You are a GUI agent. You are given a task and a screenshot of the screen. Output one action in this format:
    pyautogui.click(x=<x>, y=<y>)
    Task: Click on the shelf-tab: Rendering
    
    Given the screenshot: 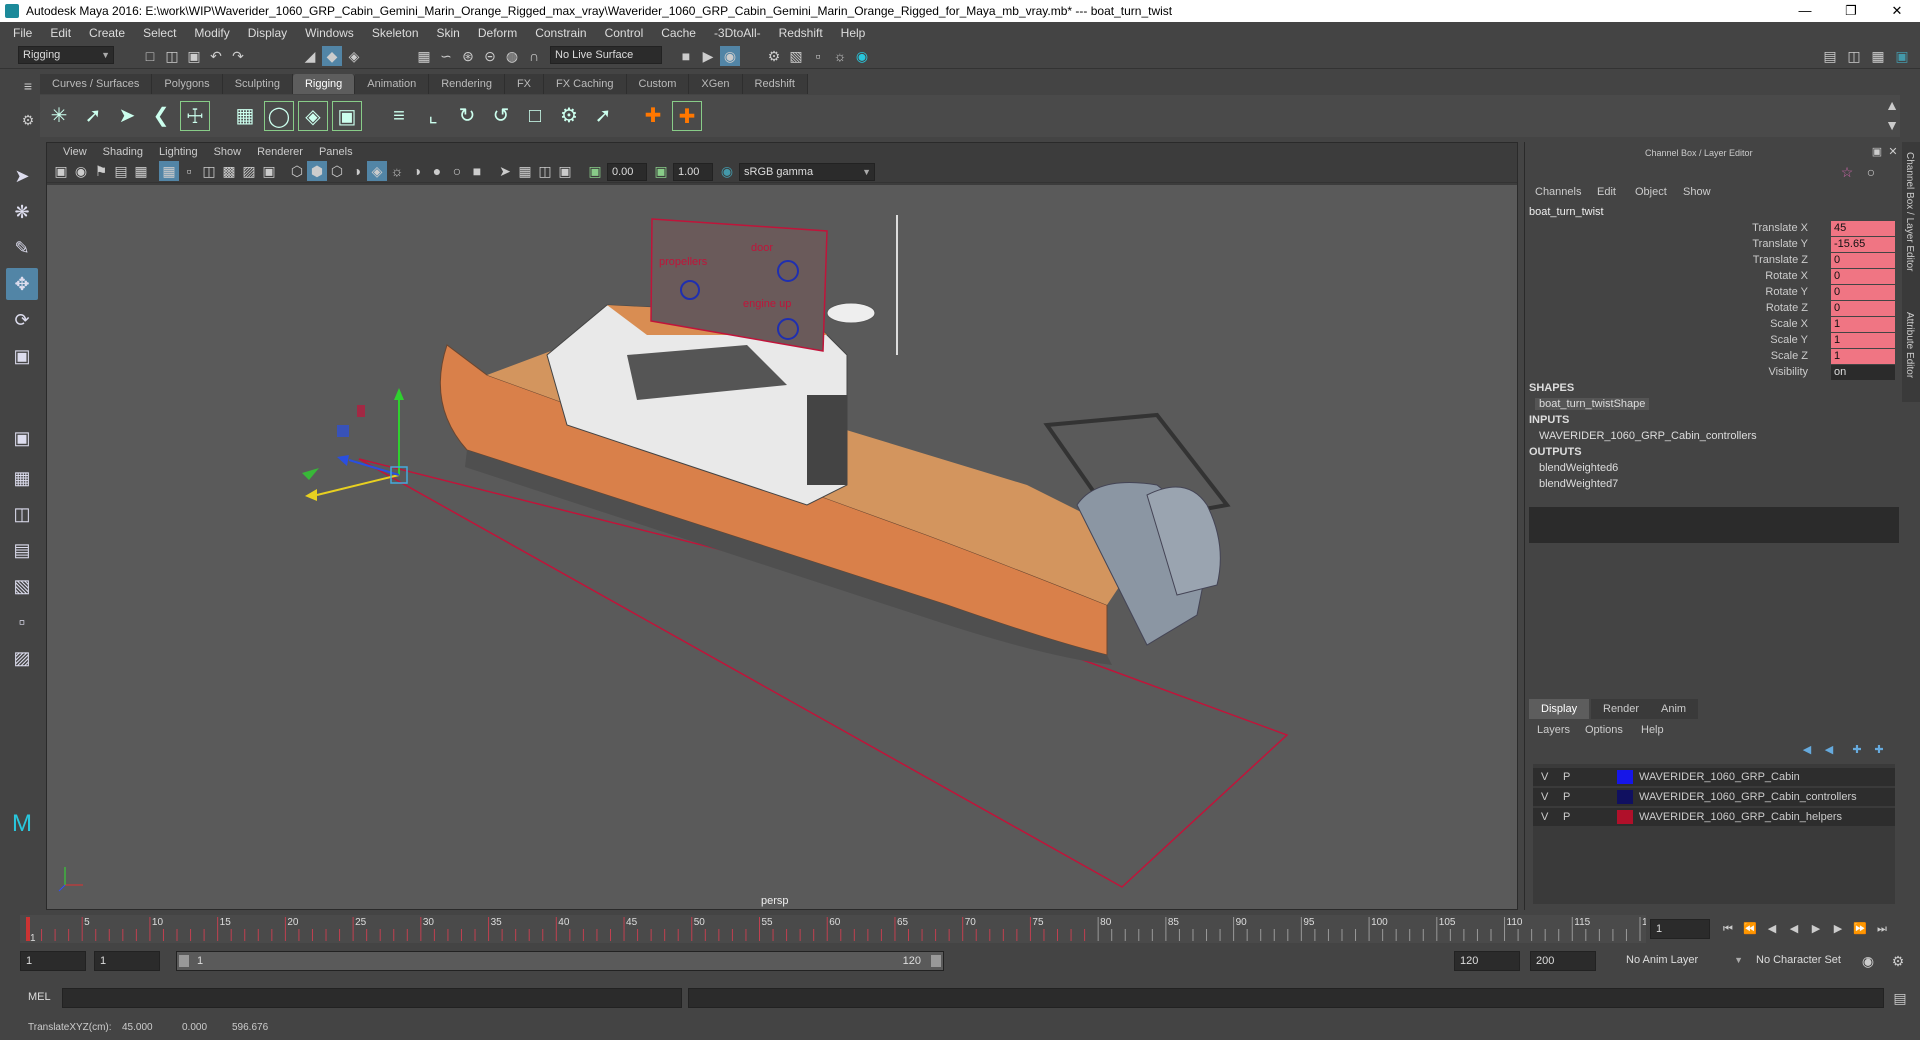 What is the action you would take?
    pyautogui.click(x=467, y=84)
    